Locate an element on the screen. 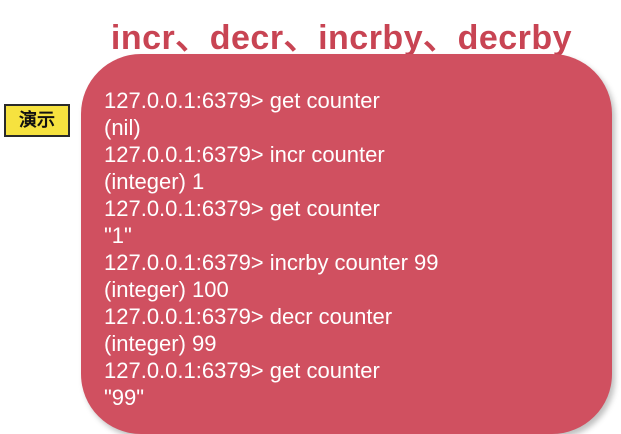  terminal-line-command: 127.0.0.1:6379> incrby counter 99 is located at coordinates (271, 262).